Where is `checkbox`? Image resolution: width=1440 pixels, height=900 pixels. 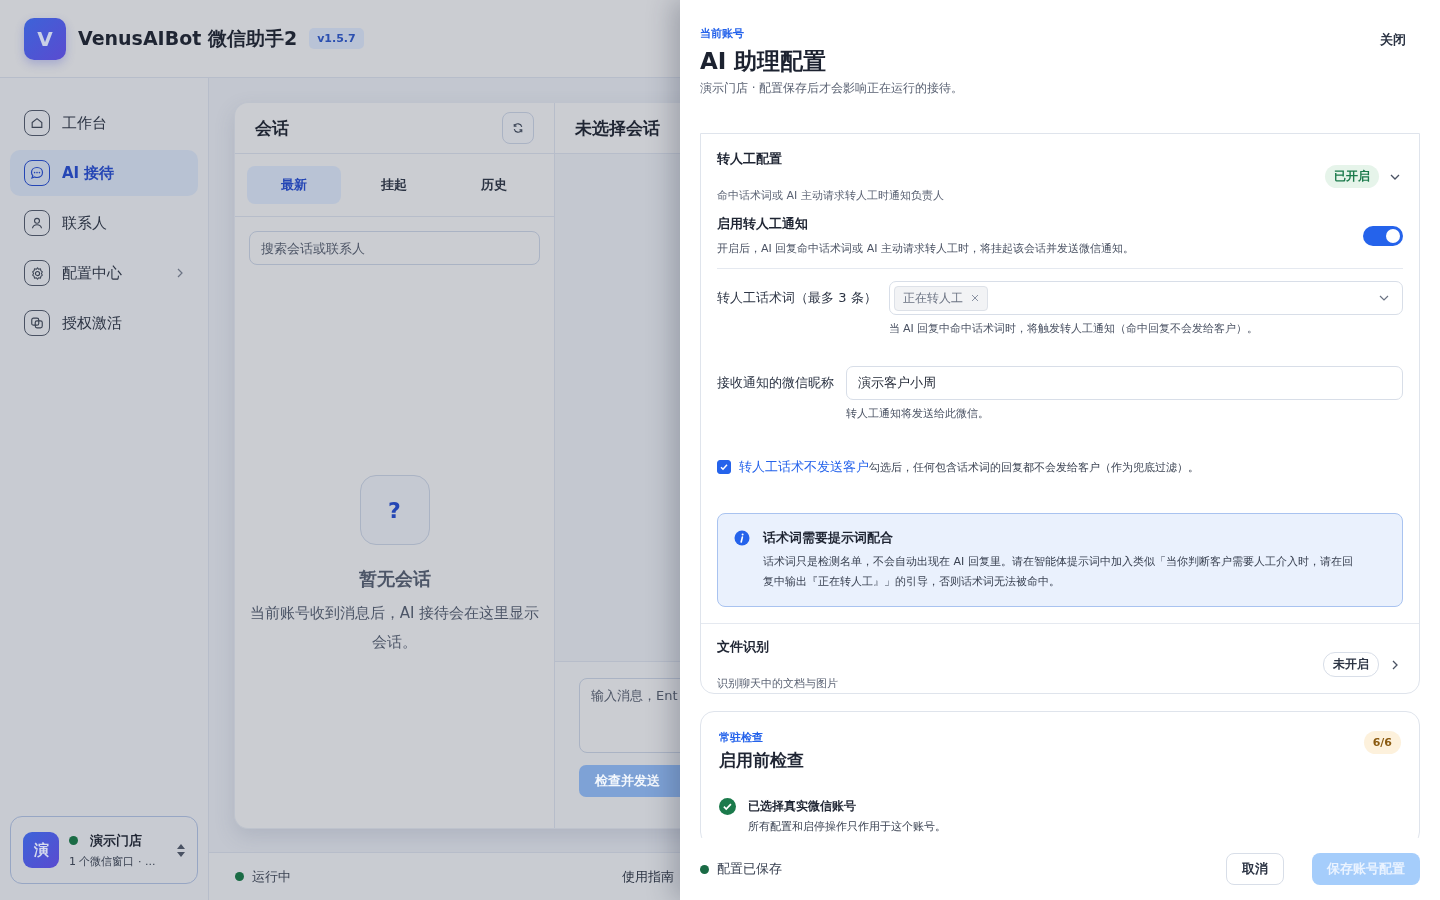
checkbox is located at coordinates (724, 467).